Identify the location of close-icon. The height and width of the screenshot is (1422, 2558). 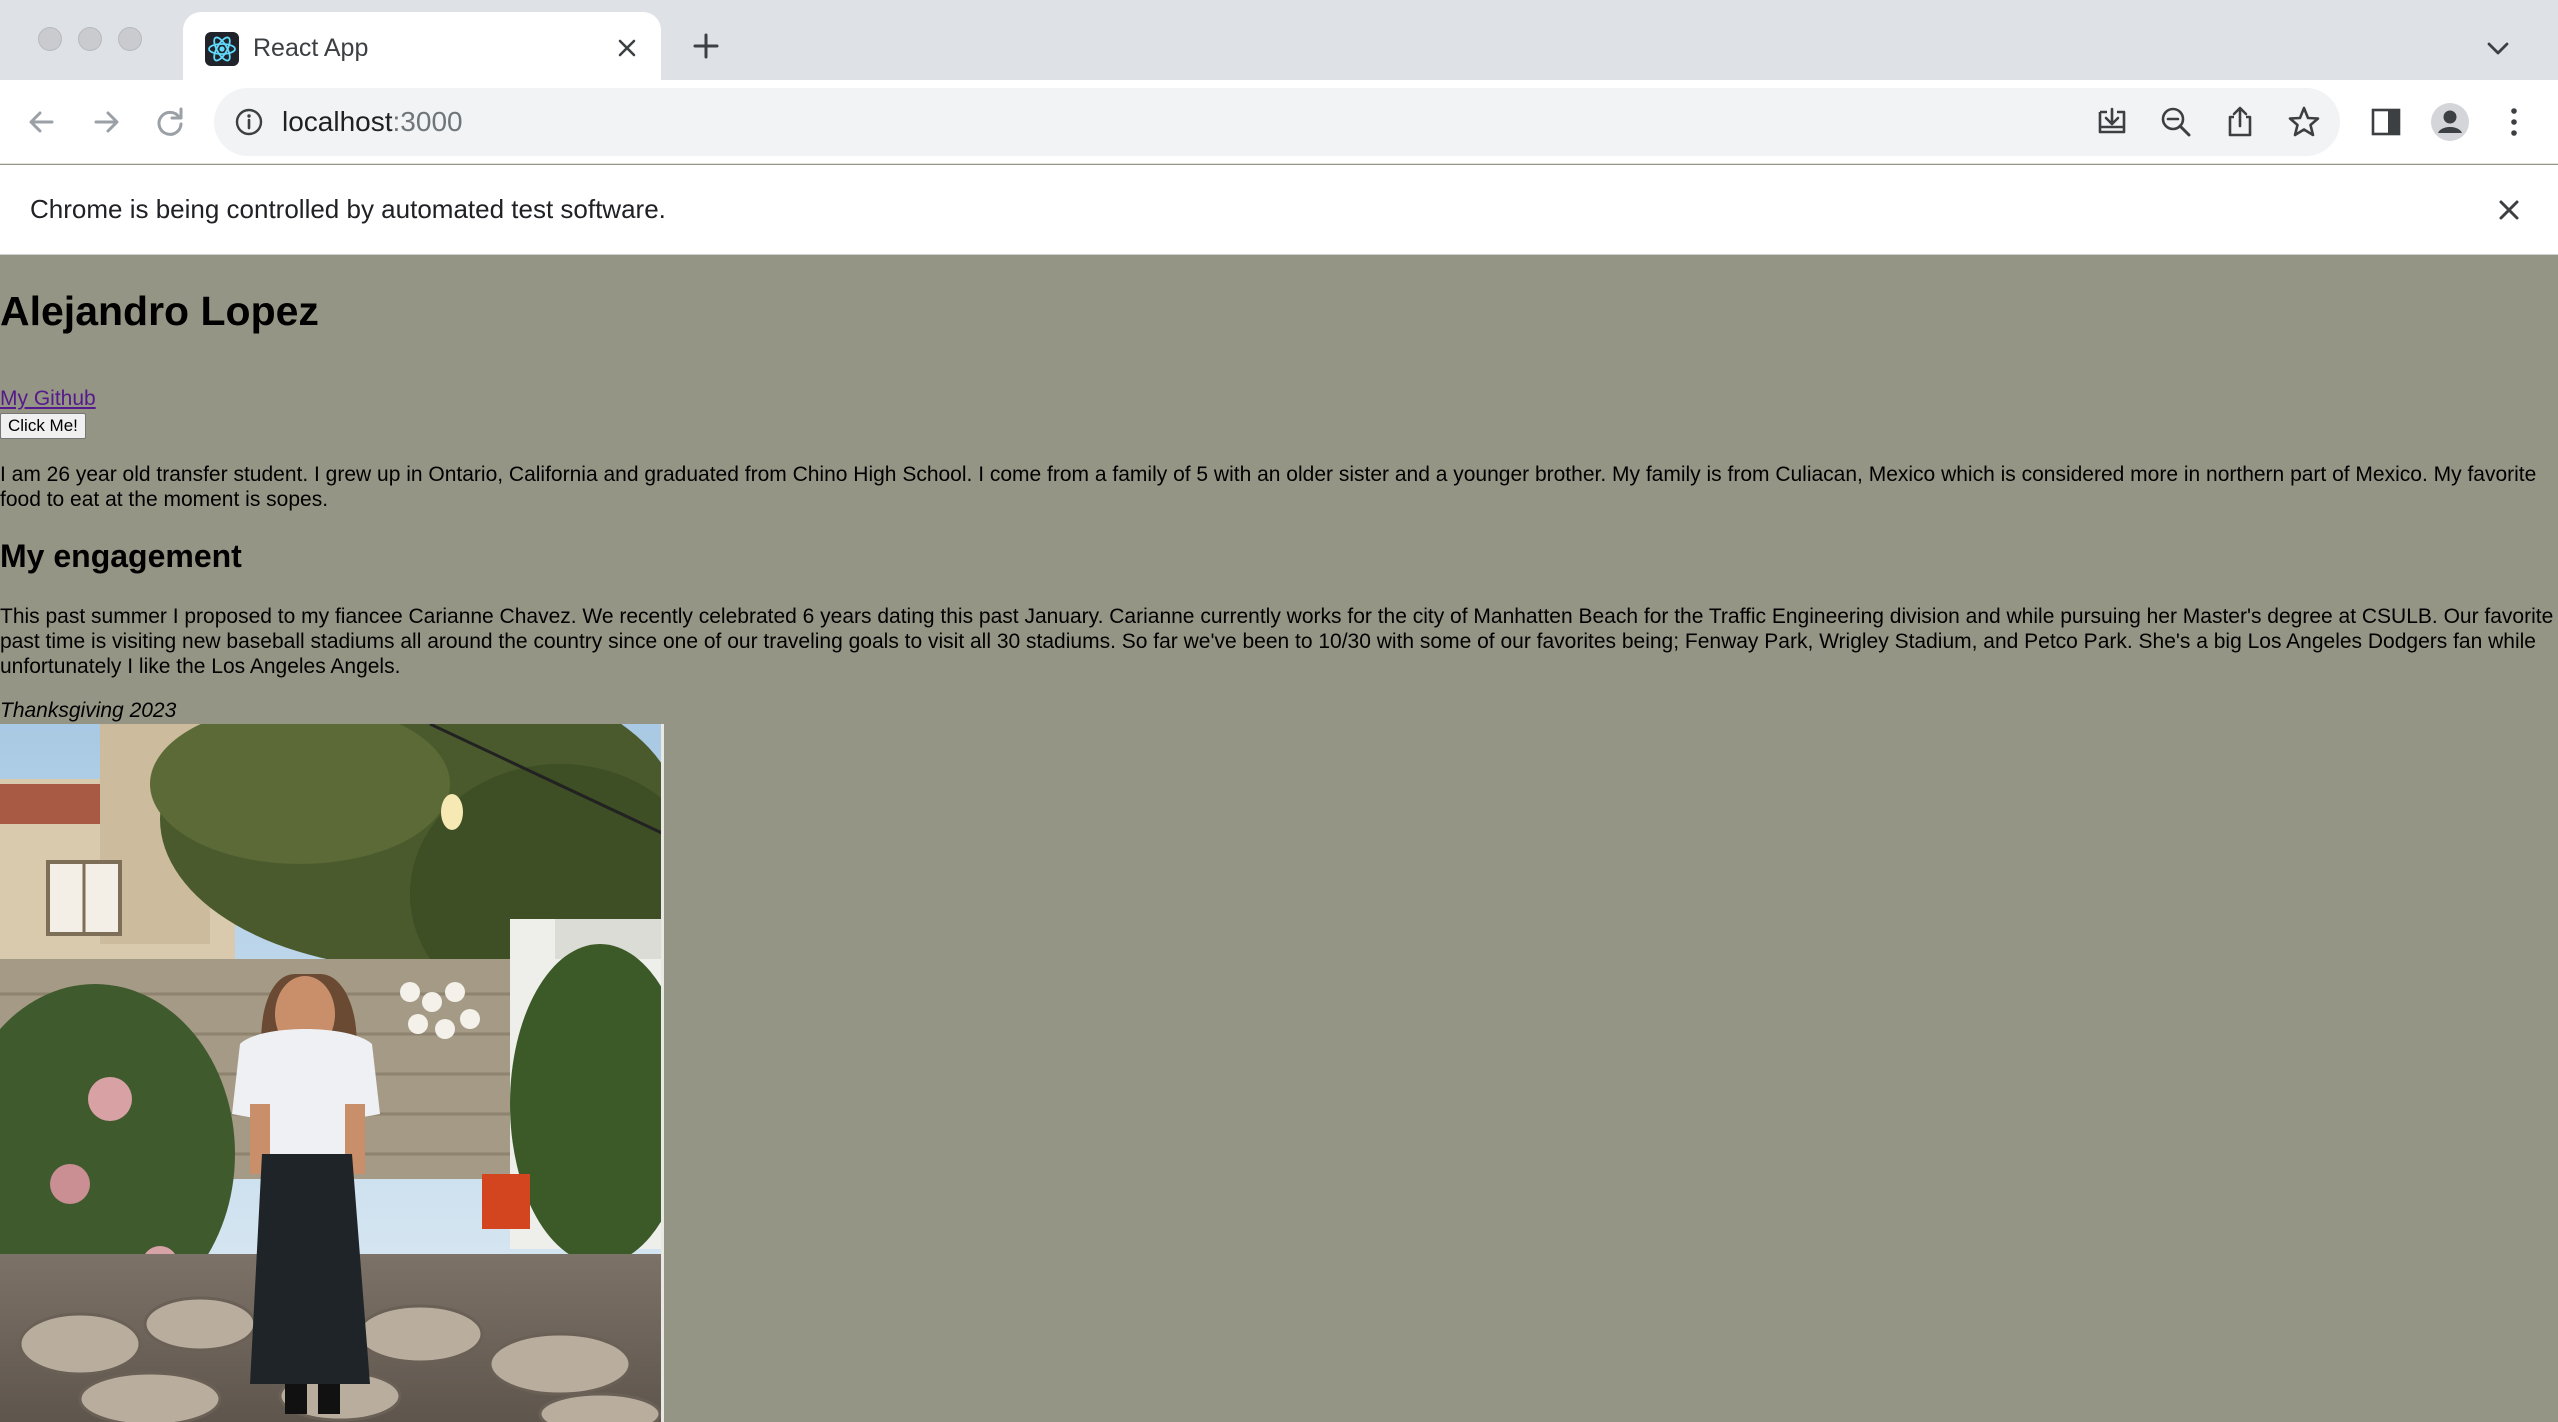
(2509, 210).